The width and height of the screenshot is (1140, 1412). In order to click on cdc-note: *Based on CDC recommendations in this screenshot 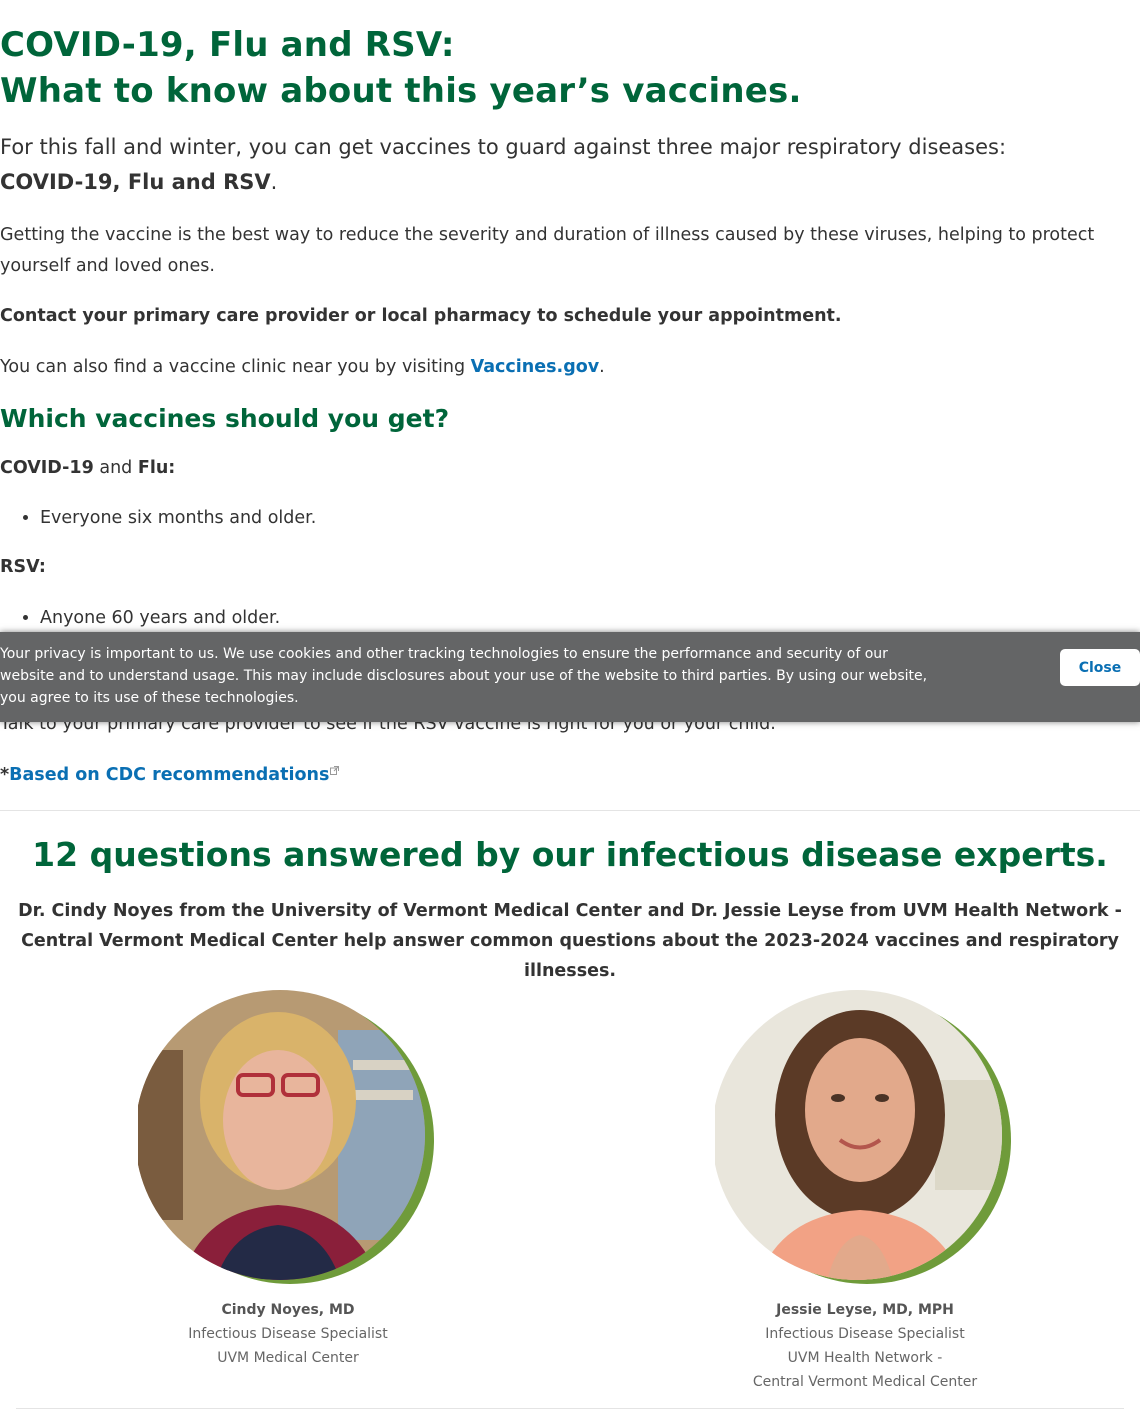, I will do `click(567, 775)`.